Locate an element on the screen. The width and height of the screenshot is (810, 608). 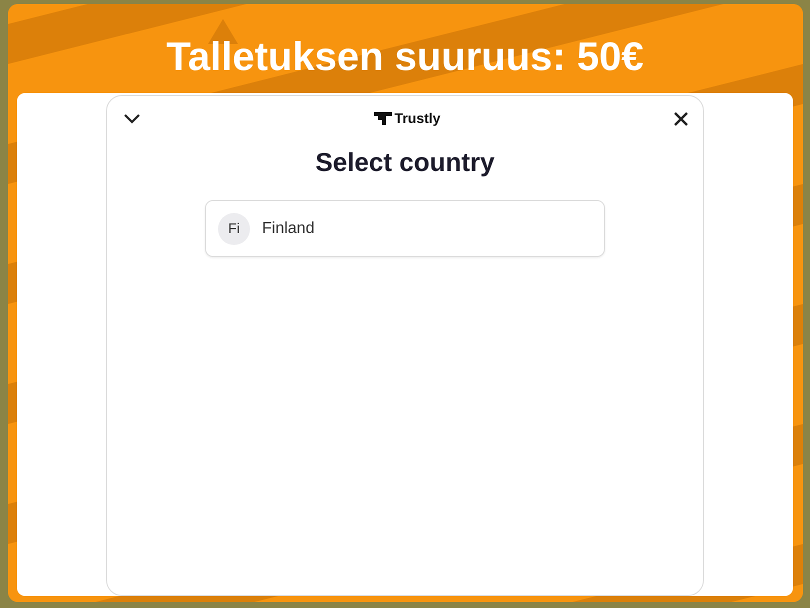
collapse-button is located at coordinates (132, 118).